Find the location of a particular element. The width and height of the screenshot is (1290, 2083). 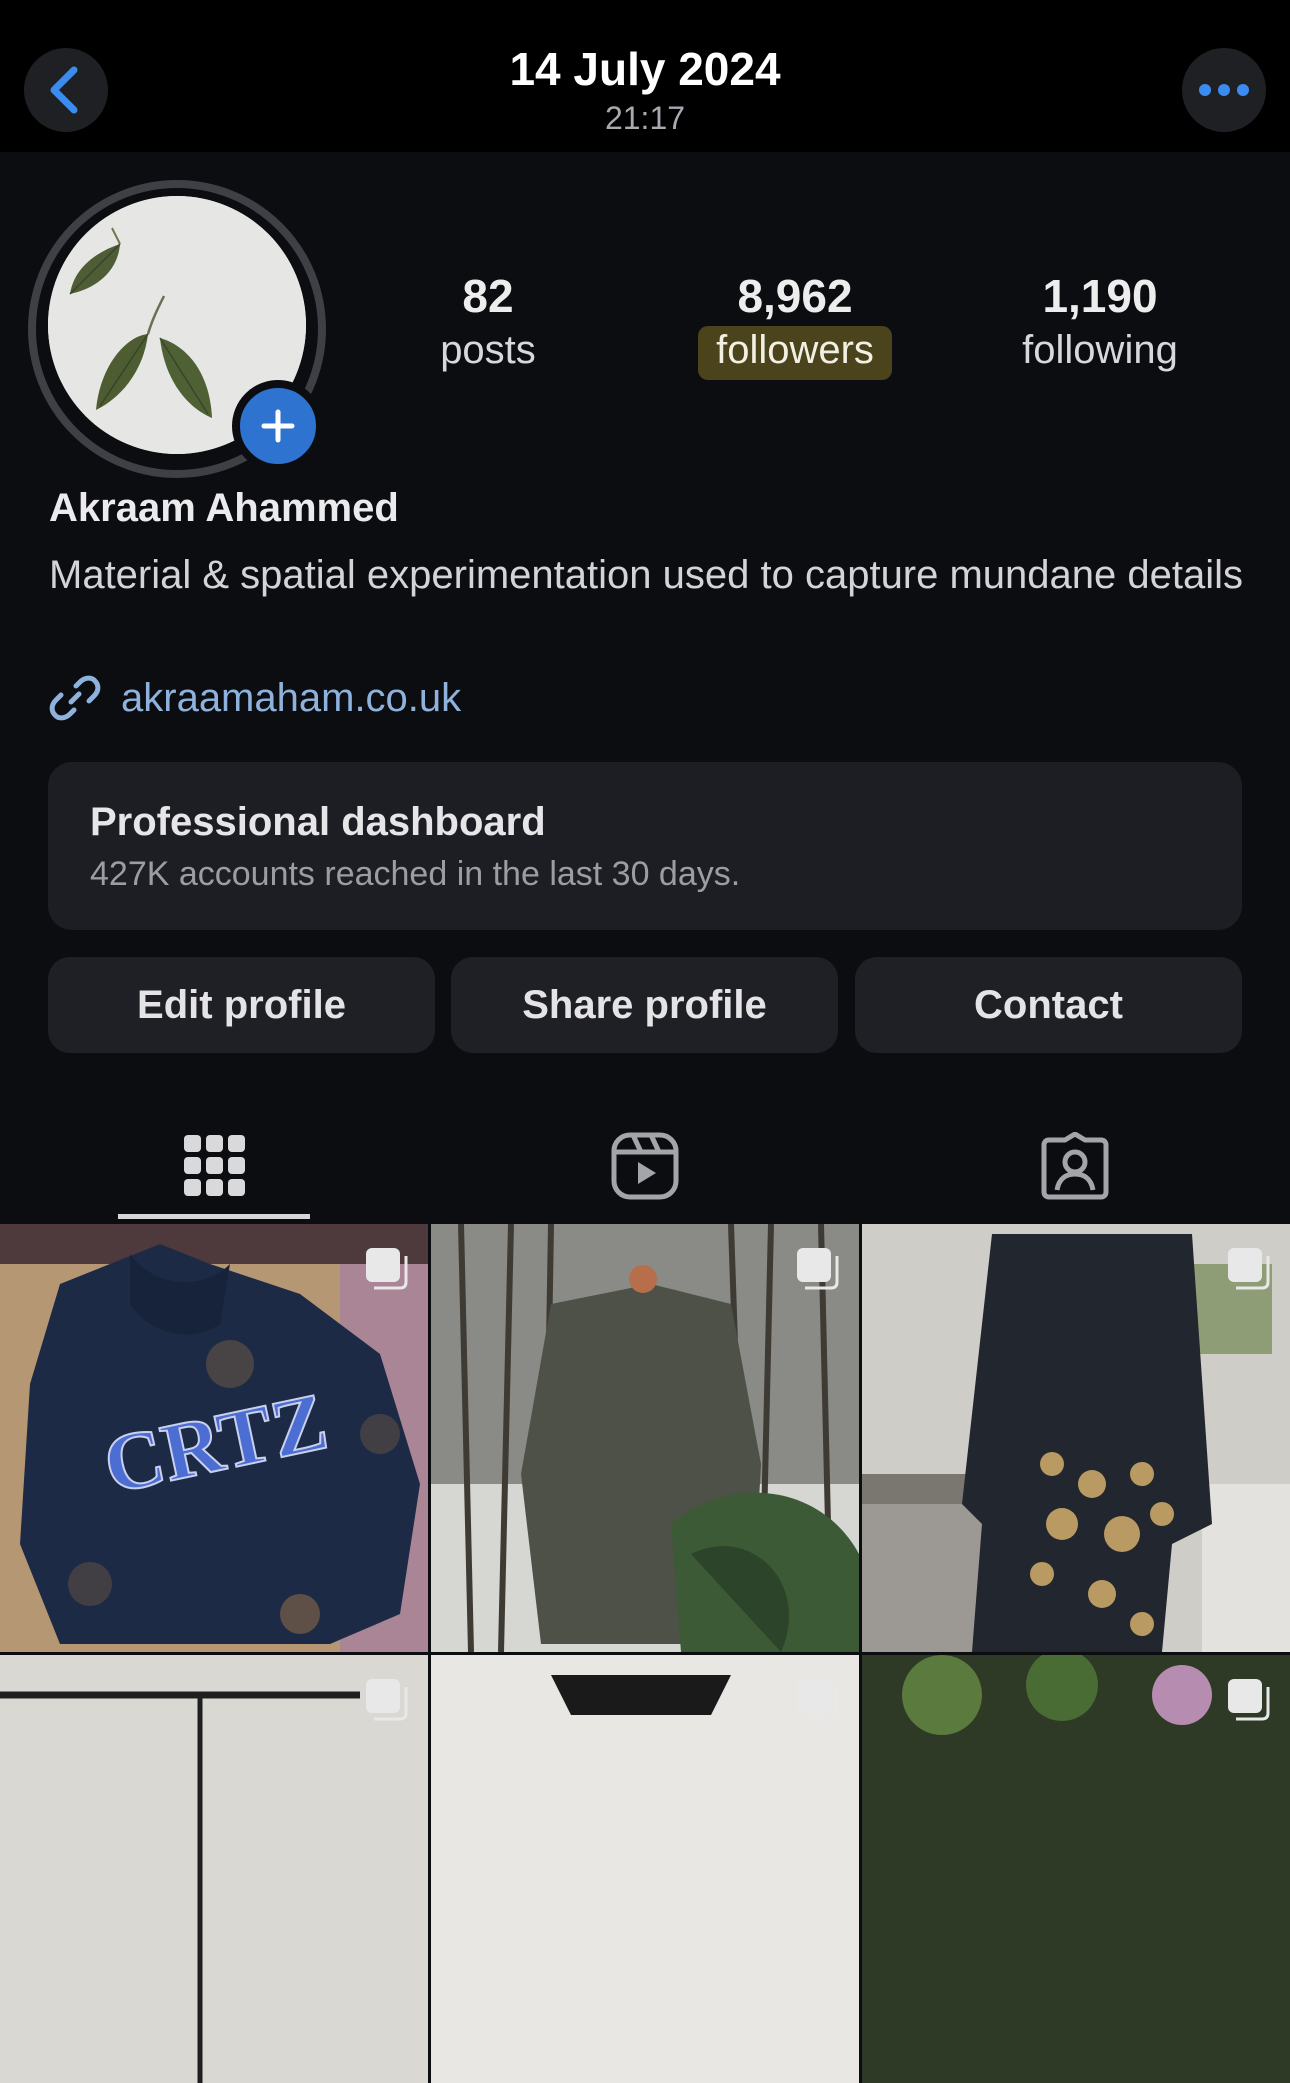

followers-label: followers is located at coordinates (795, 353).